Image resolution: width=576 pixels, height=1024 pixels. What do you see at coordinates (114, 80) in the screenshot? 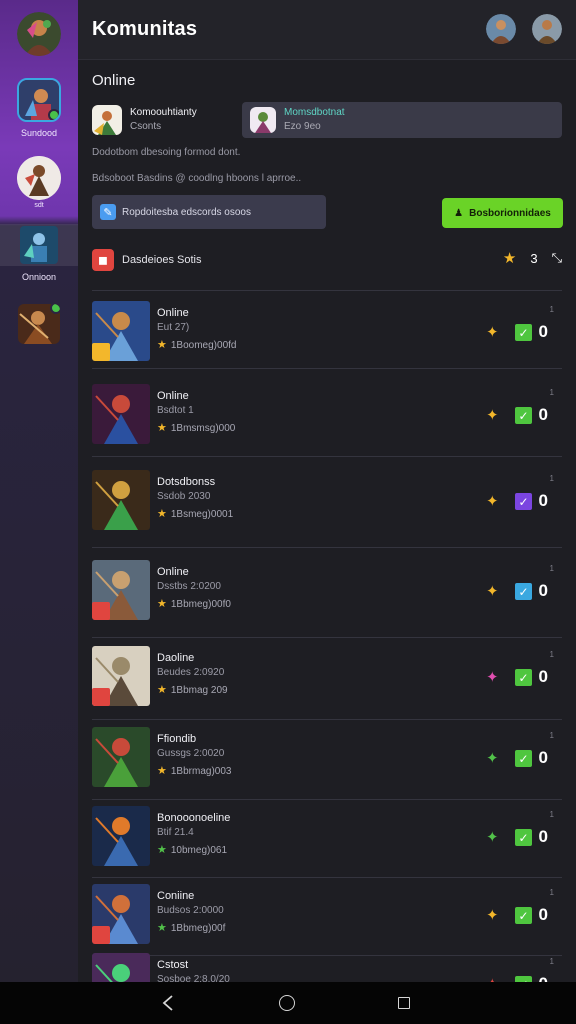
I see `section-title: Online` at bounding box center [114, 80].